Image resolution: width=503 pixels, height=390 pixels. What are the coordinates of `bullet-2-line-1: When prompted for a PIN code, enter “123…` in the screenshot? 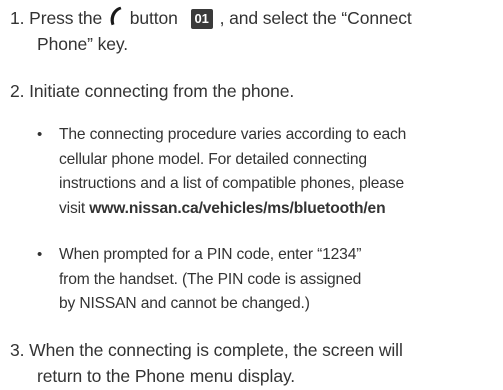 It's located at (210, 254).